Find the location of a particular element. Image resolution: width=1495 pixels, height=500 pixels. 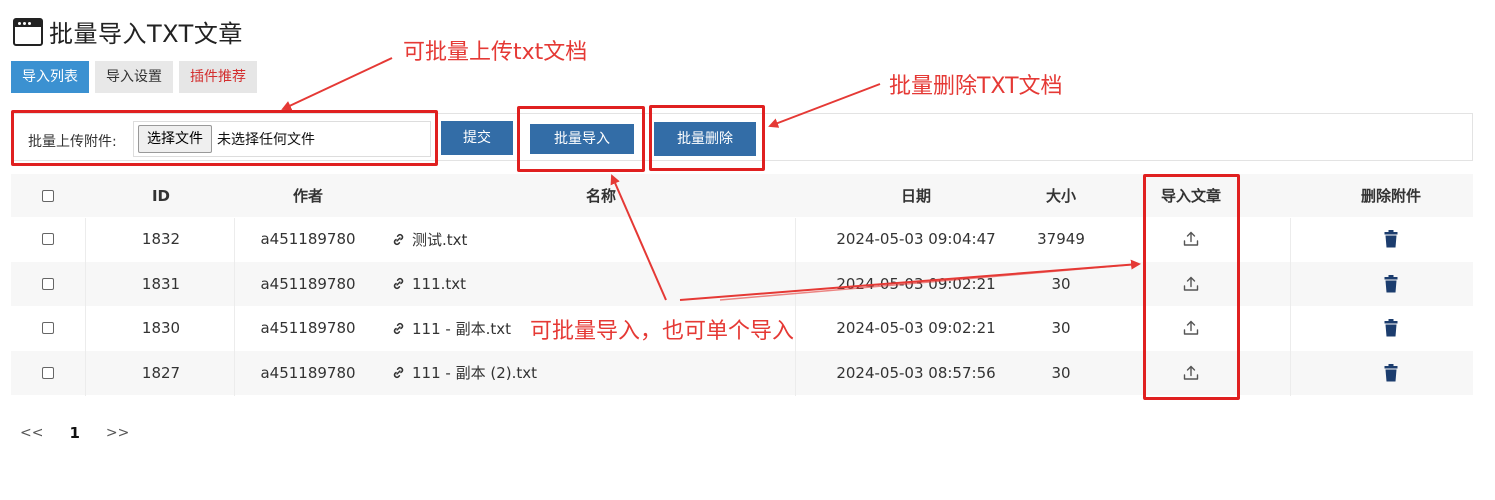

tab-bar: 导入列表 导入设置 插件推荐 is located at coordinates (134, 77).